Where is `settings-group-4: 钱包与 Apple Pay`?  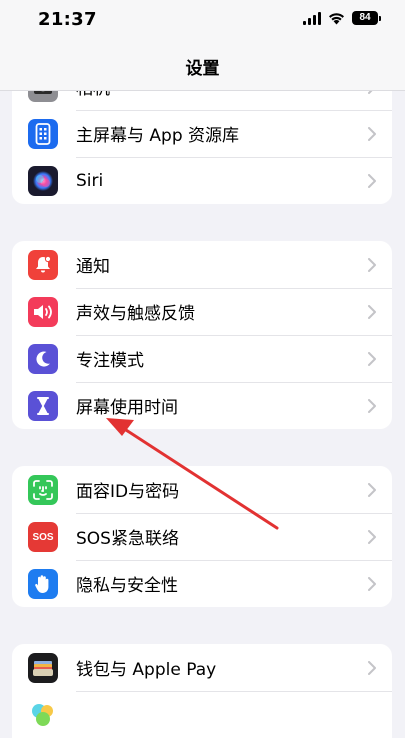
settings-group-4: 钱包与 Apple Pay is located at coordinates (202, 691).